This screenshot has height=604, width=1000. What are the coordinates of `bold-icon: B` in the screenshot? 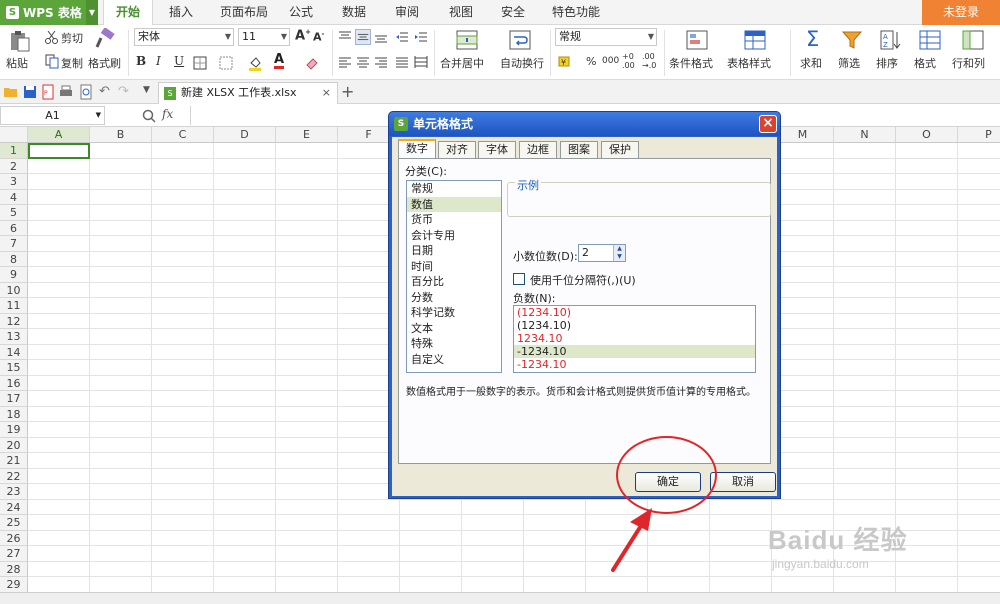 It's located at (141, 61).